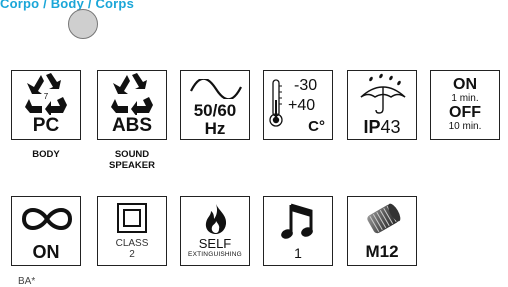  Describe the element at coordinates (302, 105) in the screenshot. I see `temp-max: +40` at that location.